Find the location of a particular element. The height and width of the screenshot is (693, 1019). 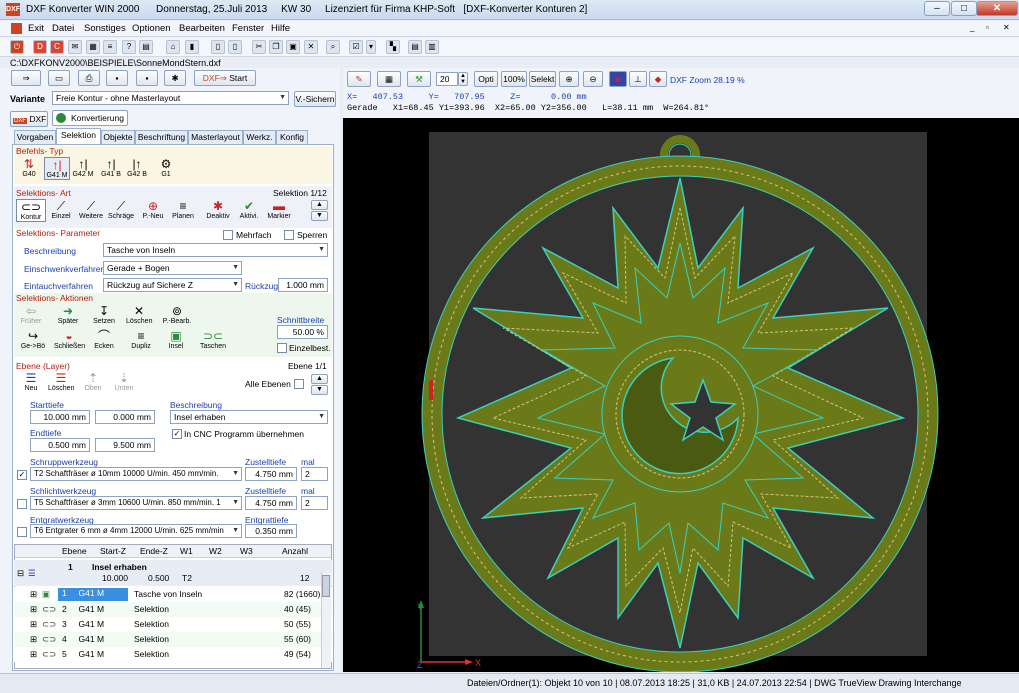

ecken-button: ⌒ Ecken is located at coordinates (104, 339).